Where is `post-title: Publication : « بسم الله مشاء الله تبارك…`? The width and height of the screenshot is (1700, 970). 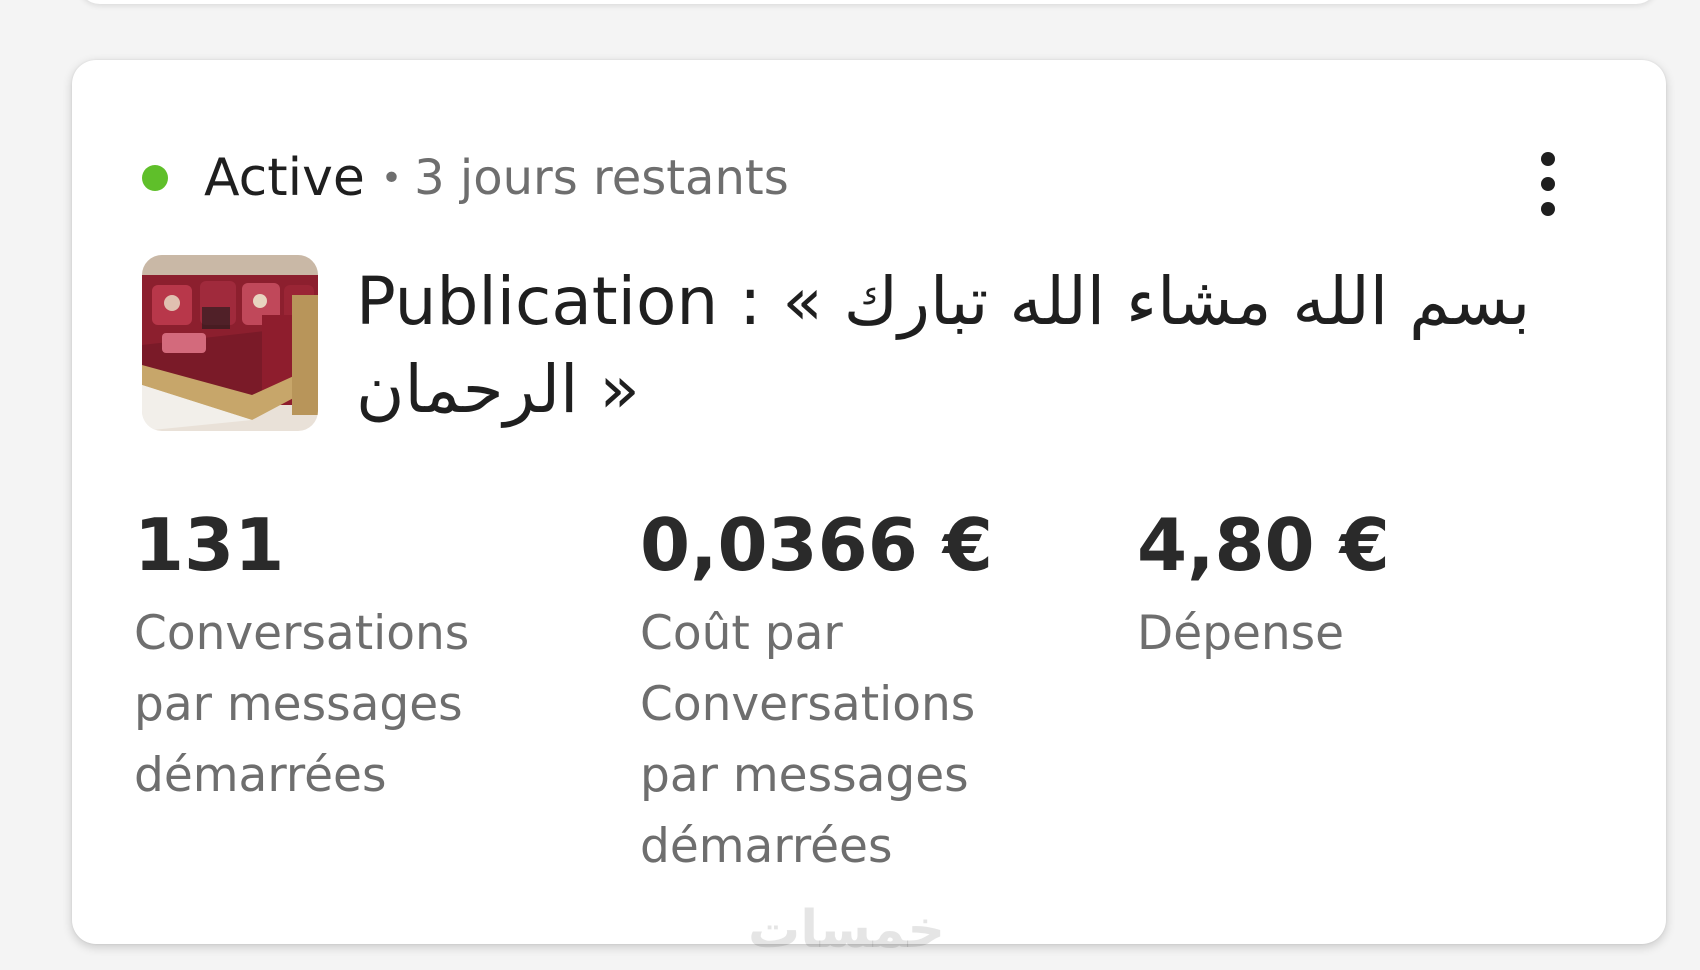 post-title: Publication : « بسم الله مشاء الله تبارك… is located at coordinates (943, 346).